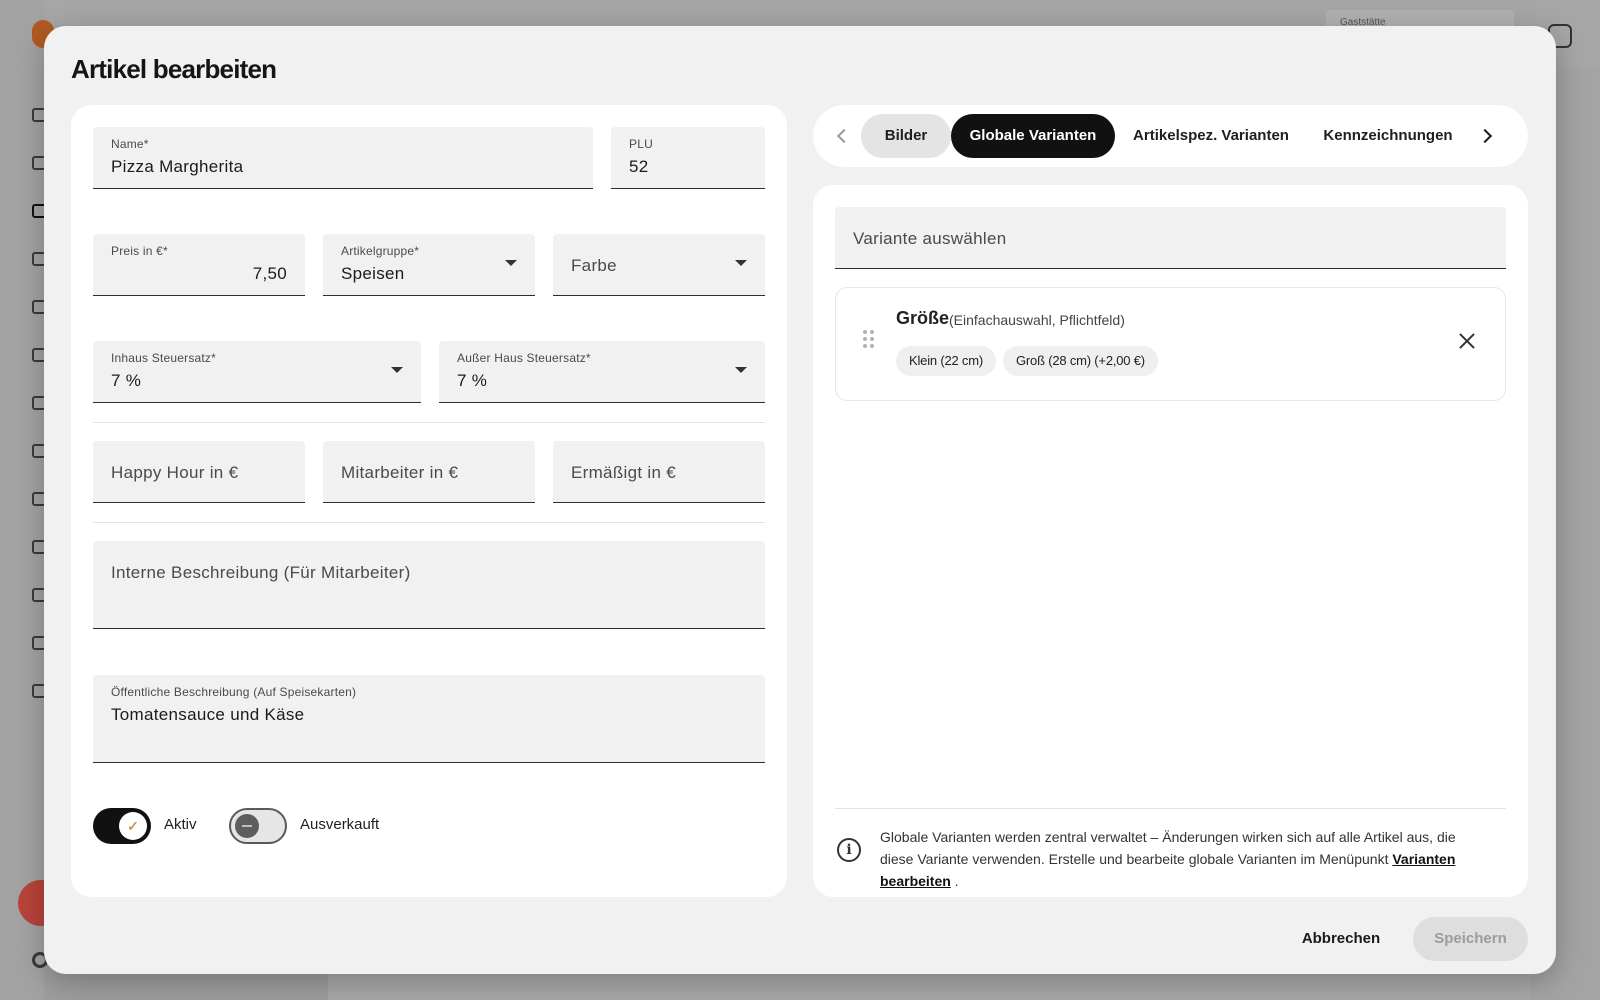 Image resolution: width=1600 pixels, height=1000 pixels. Describe the element at coordinates (380, 251) in the screenshot. I see `article-group-label: Artikelgruppe*` at that location.